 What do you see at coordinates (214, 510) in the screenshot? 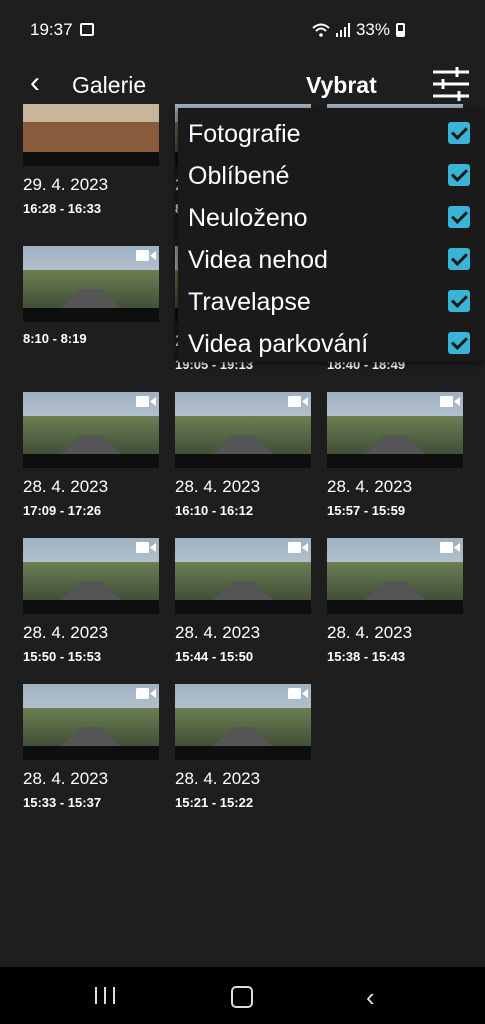
I see `item-time-range: 16:10 - 16:12` at bounding box center [214, 510].